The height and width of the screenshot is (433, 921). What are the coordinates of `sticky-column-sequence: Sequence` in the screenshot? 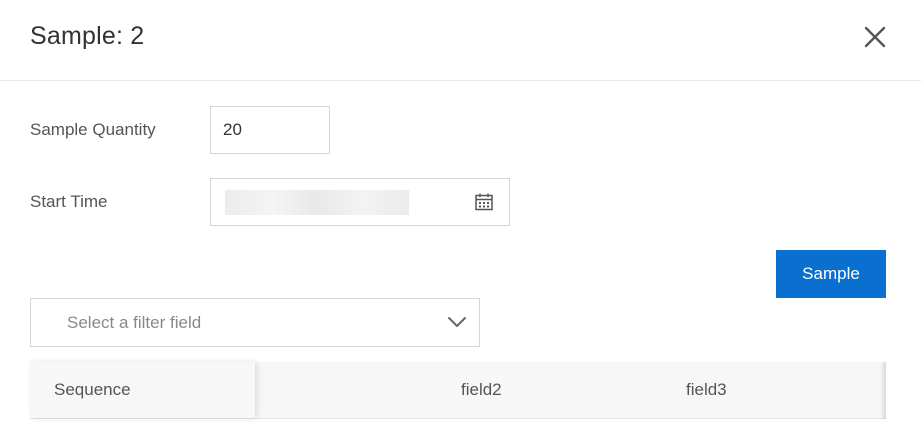 It's located at (142, 390).